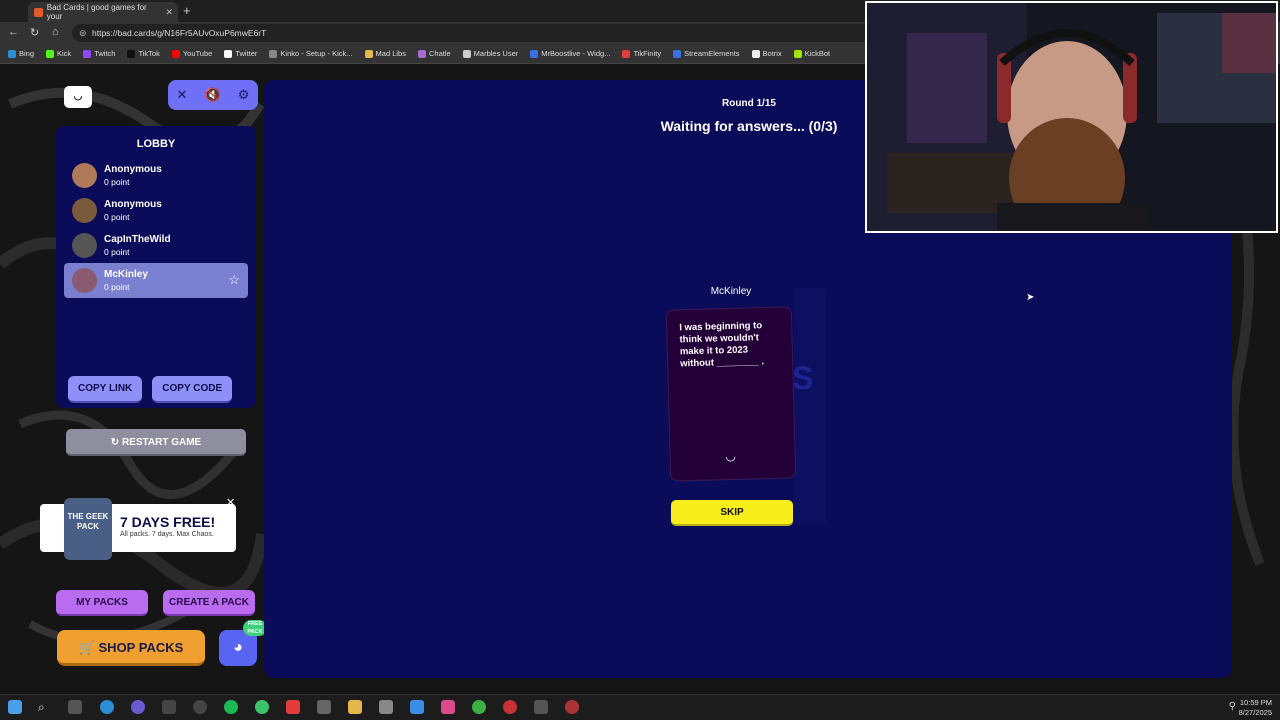 The image size is (1280, 720). I want to click on copy-link-button: COPY LINK, so click(105, 389).